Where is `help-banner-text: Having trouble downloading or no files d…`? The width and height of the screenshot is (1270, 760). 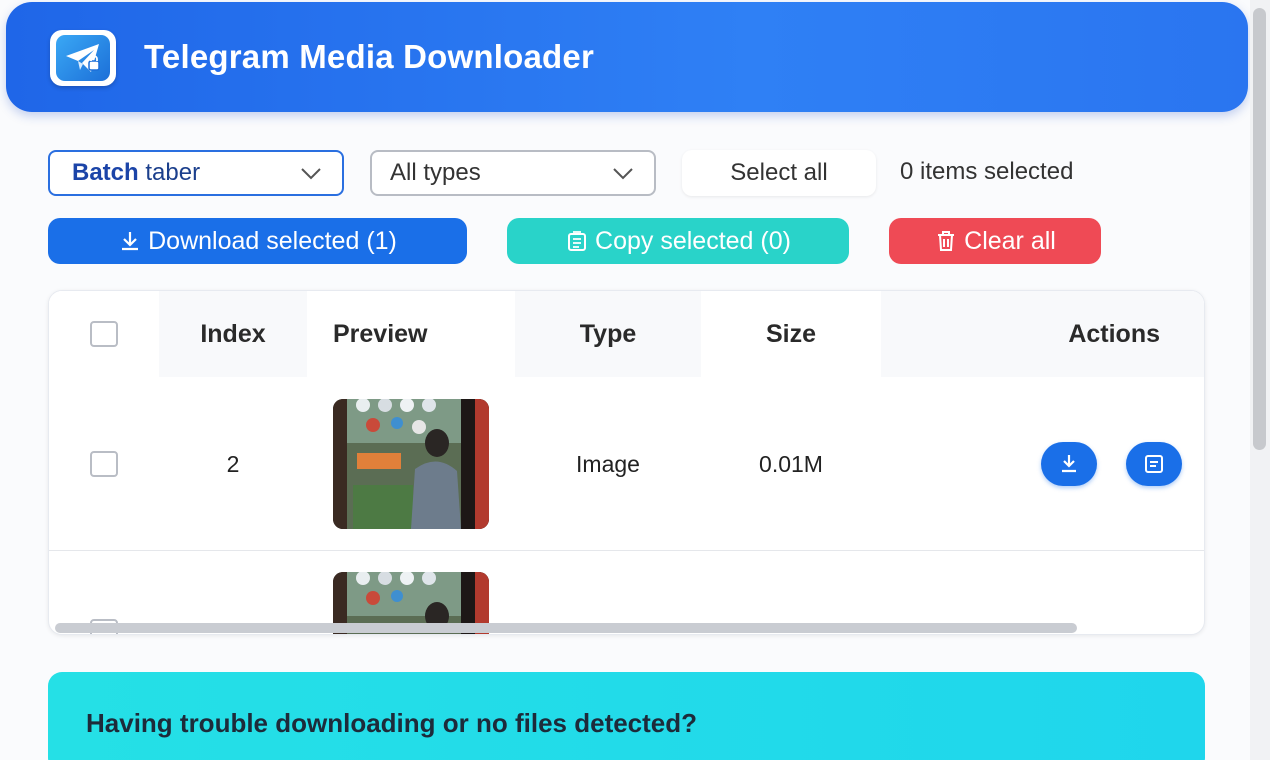 help-banner-text: Having trouble downloading or no files d… is located at coordinates (392, 723).